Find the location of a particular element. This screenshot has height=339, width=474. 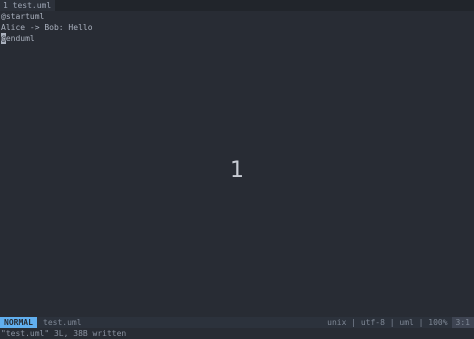

buffer-line-3-text: enduml is located at coordinates (20, 38).